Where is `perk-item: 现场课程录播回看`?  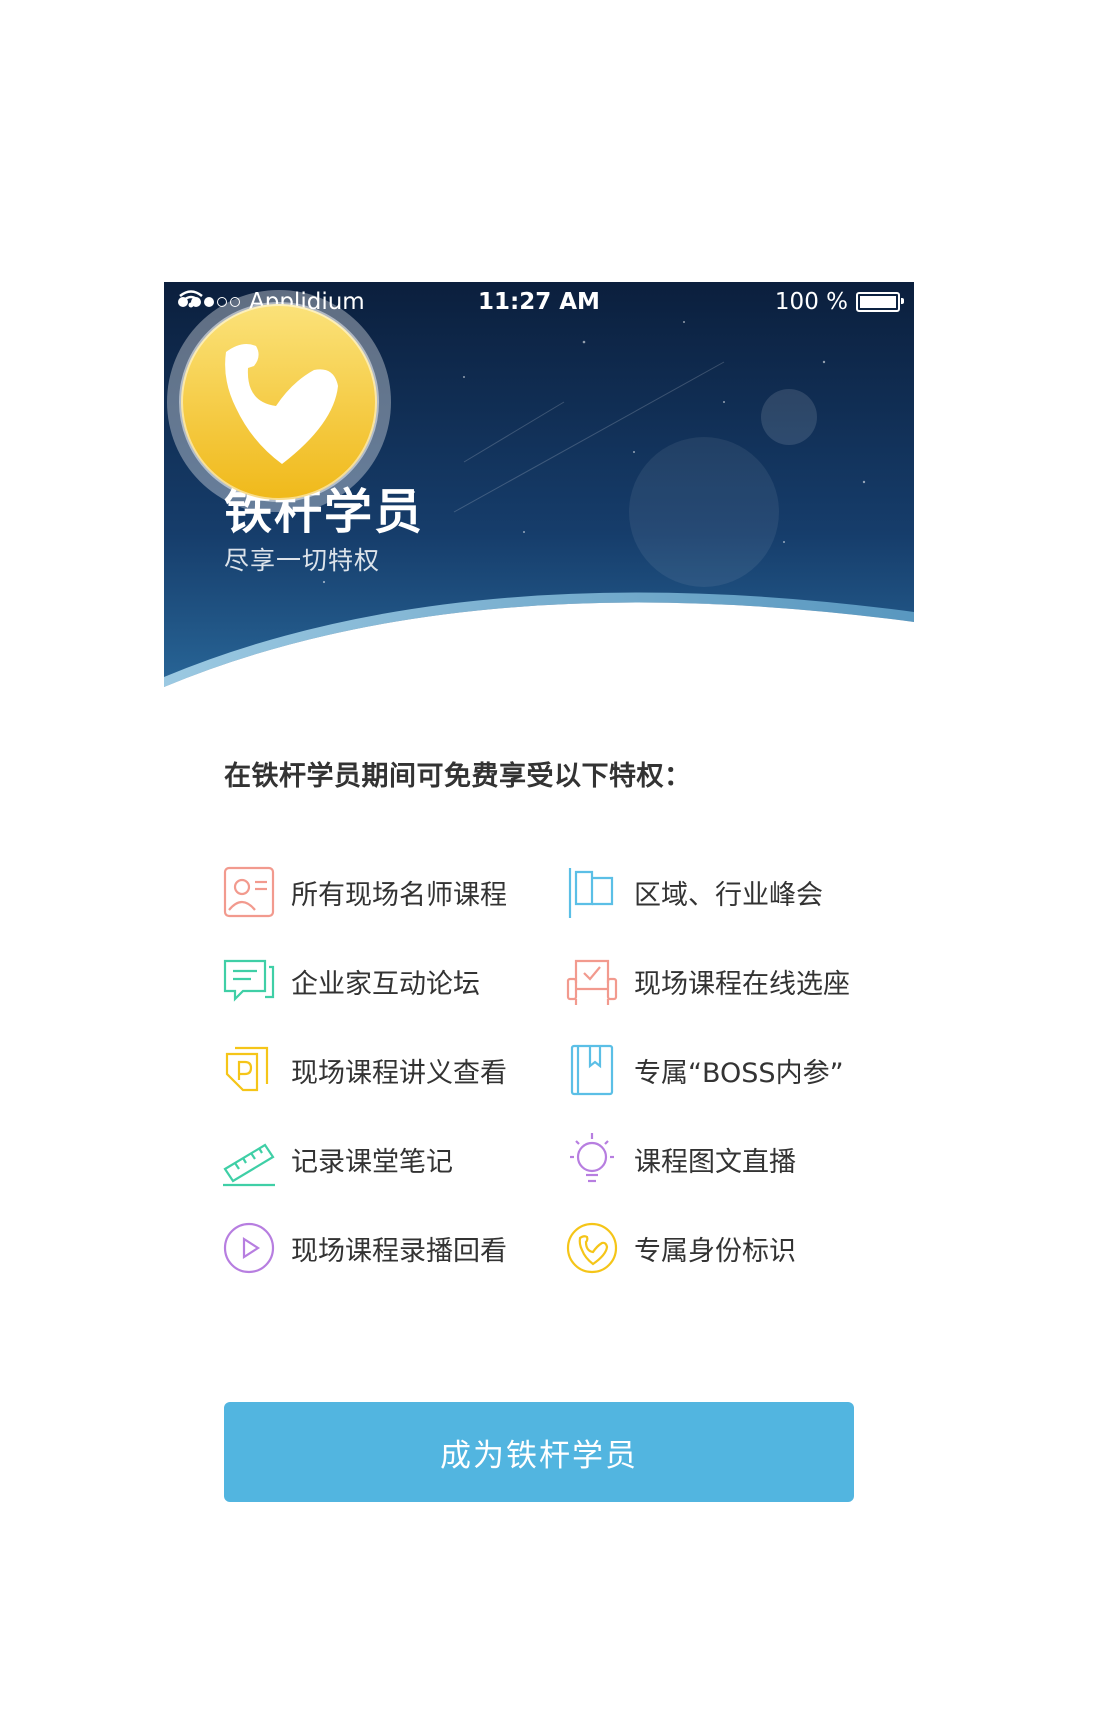 perk-item: 现场课程录播回看 is located at coordinates (364, 1248).